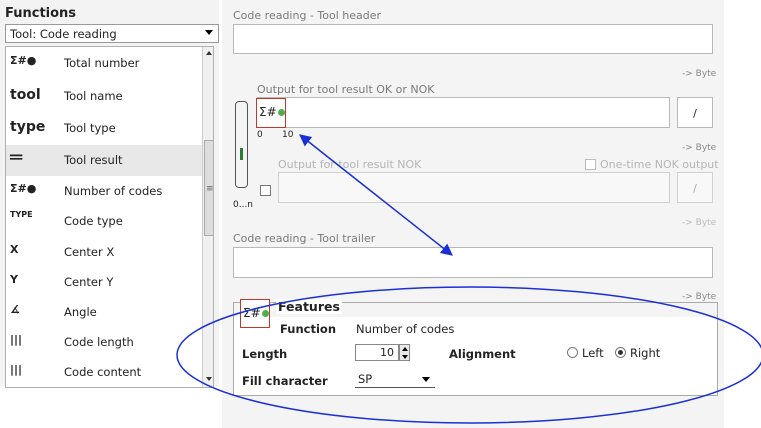 The width and height of the screenshot is (761, 428). What do you see at coordinates (14, 279) in the screenshot?
I see `center-y-icon: Y` at bounding box center [14, 279].